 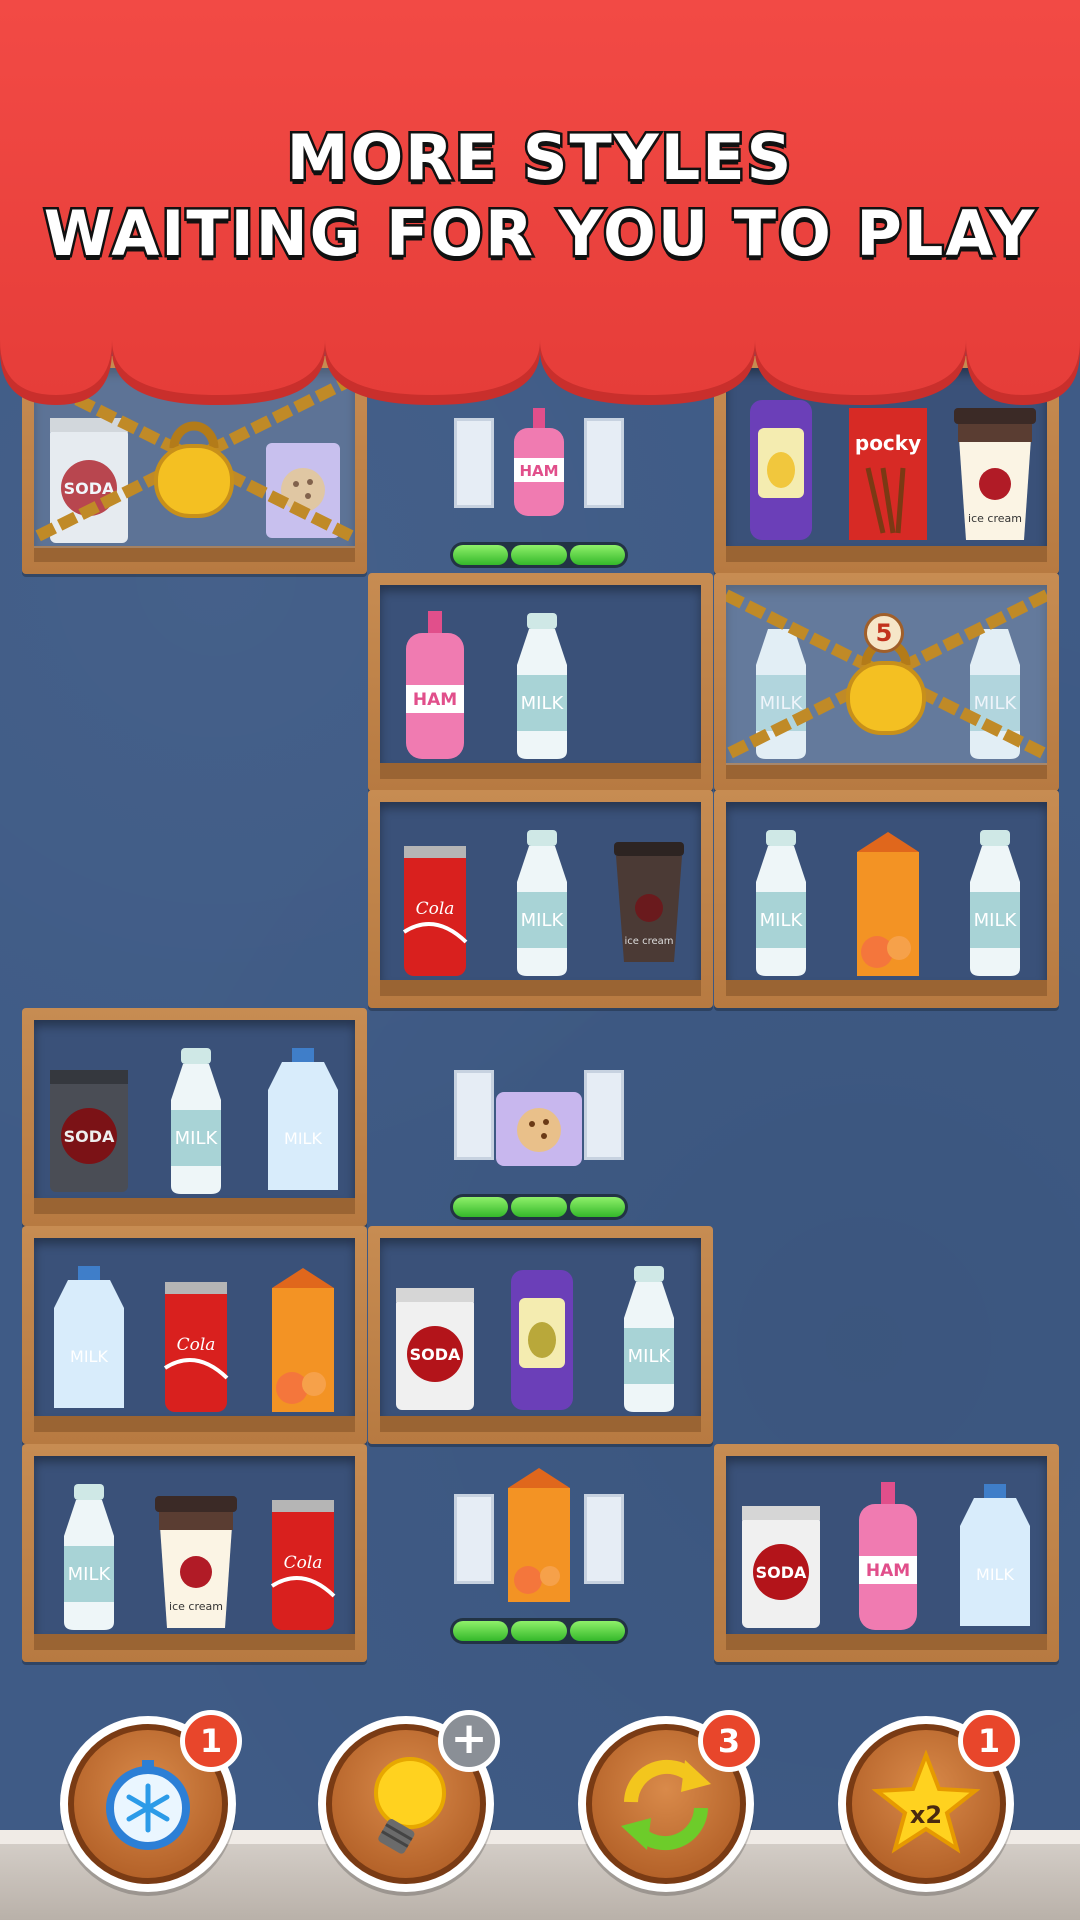 I want to click on freeze-booster-button: 1, so click(x=151, y=1801).